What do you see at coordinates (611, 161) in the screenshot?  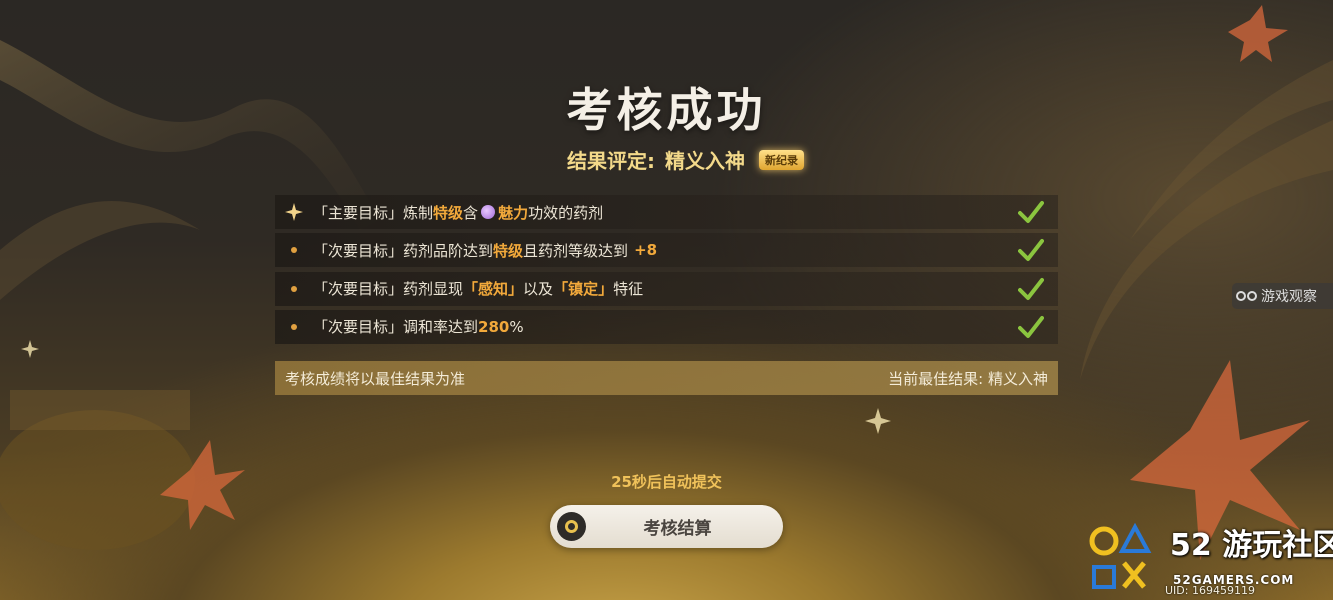 I see `rating-label: 结果评定:` at bounding box center [611, 161].